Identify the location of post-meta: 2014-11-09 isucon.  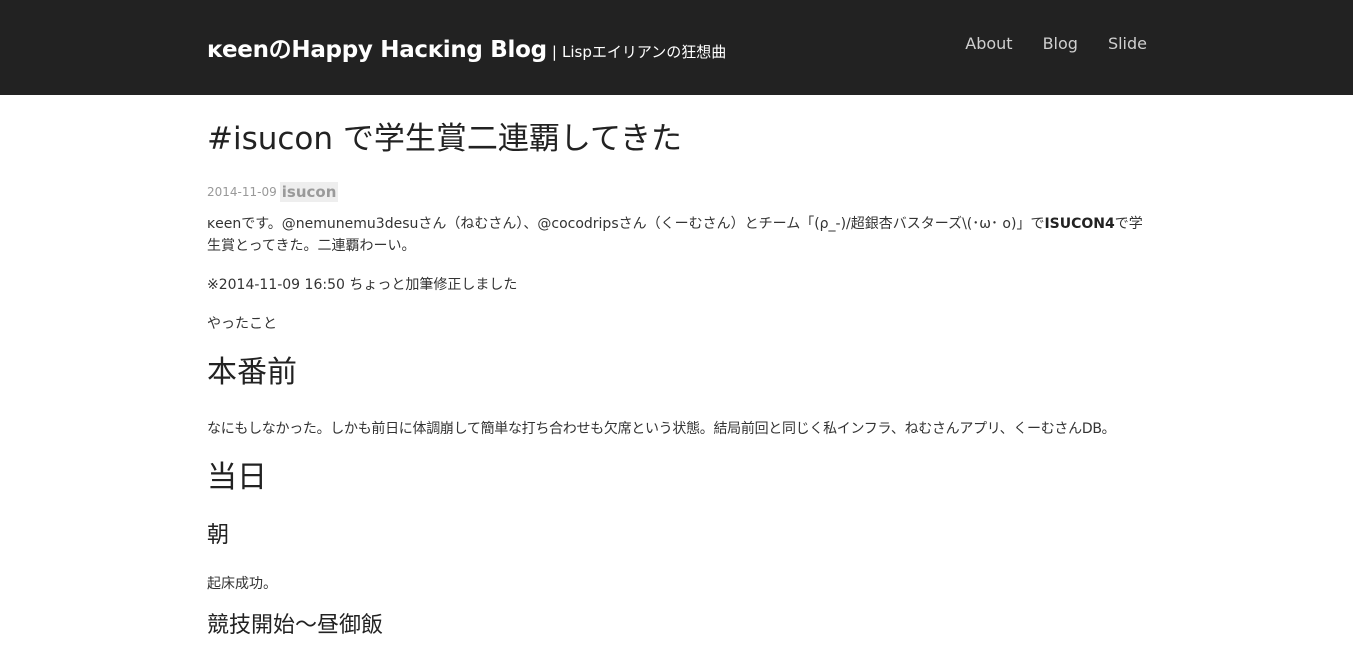
(679, 192).